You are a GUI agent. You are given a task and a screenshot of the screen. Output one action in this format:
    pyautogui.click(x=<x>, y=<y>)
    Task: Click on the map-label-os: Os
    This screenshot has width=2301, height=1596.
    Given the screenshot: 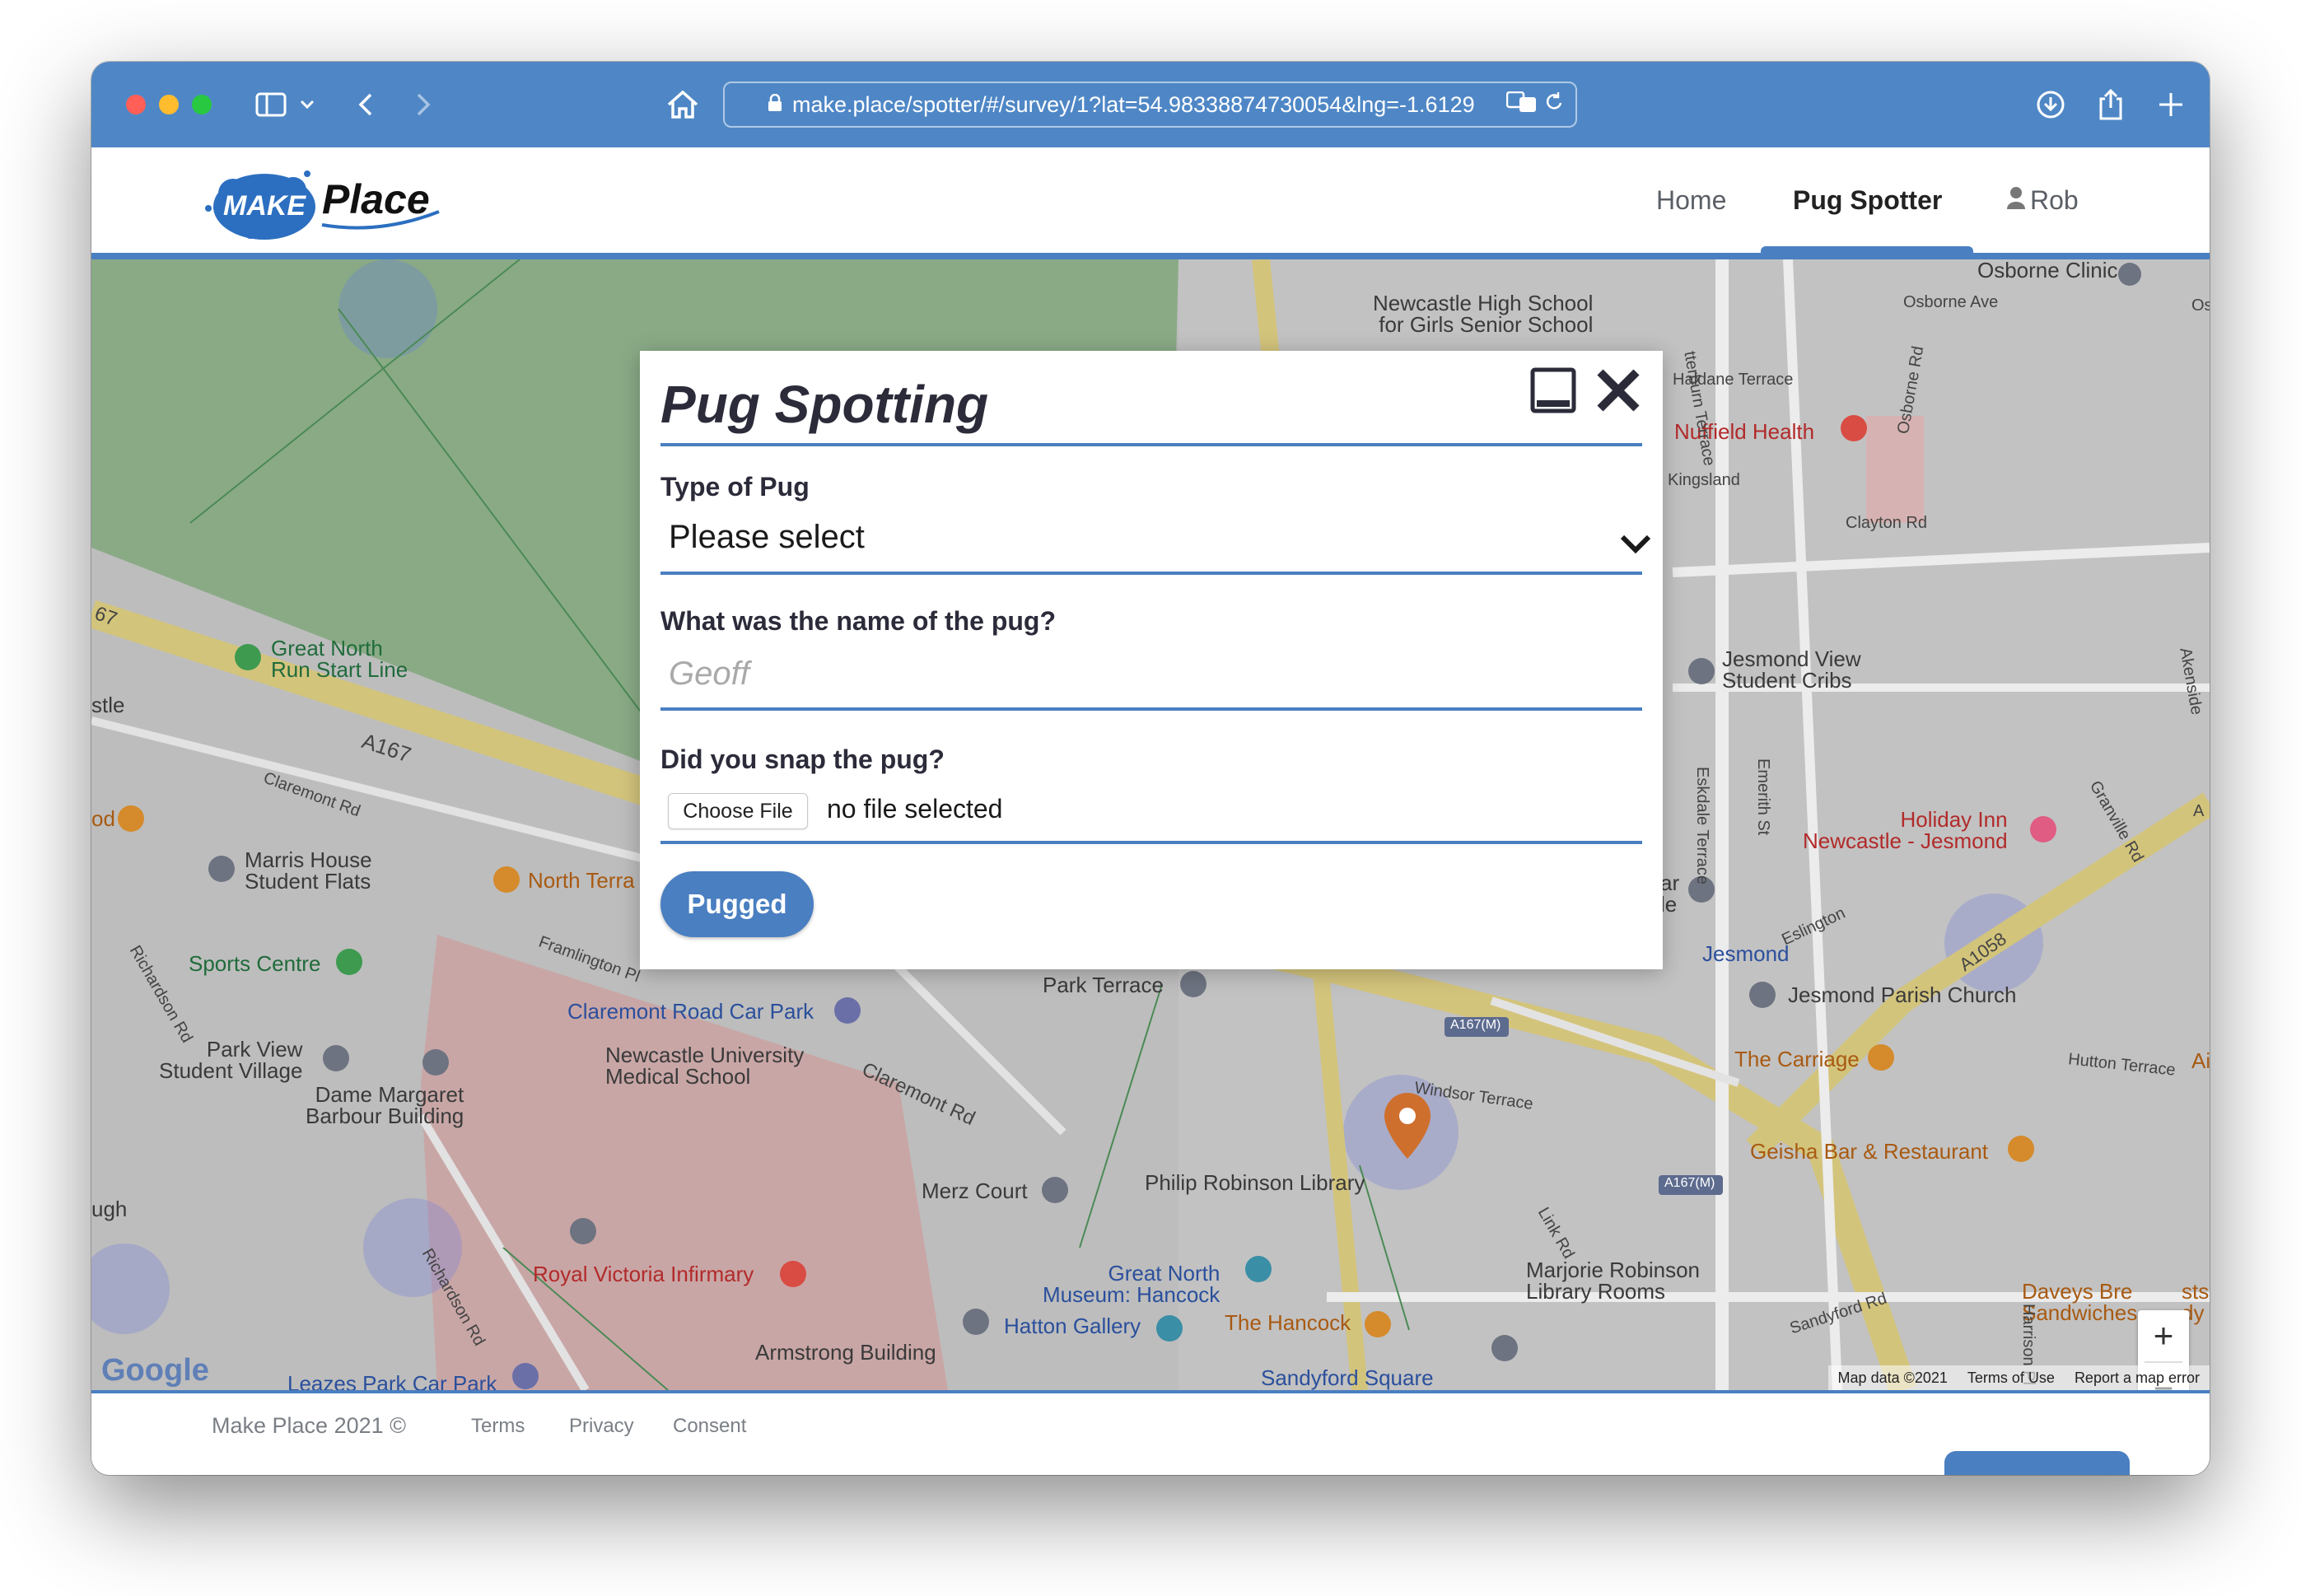 What is the action you would take?
    pyautogui.click(x=2201, y=305)
    